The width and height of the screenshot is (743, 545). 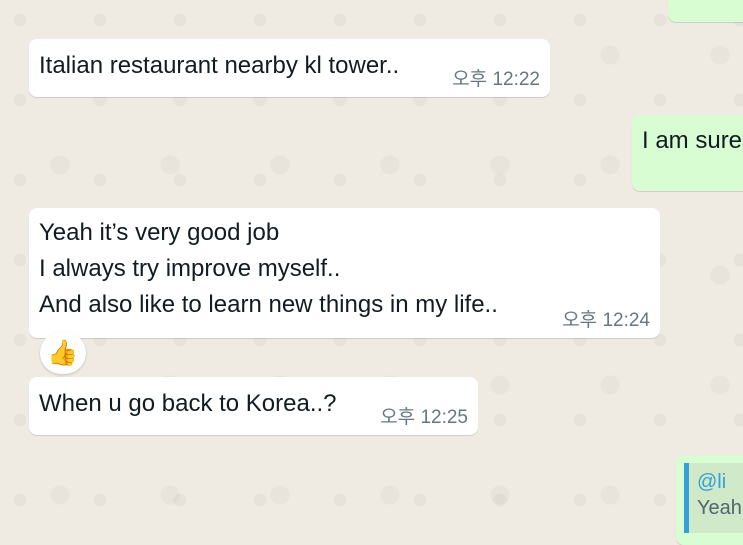 I want to click on outgoing-message-partial, so click(x=705, y=11).